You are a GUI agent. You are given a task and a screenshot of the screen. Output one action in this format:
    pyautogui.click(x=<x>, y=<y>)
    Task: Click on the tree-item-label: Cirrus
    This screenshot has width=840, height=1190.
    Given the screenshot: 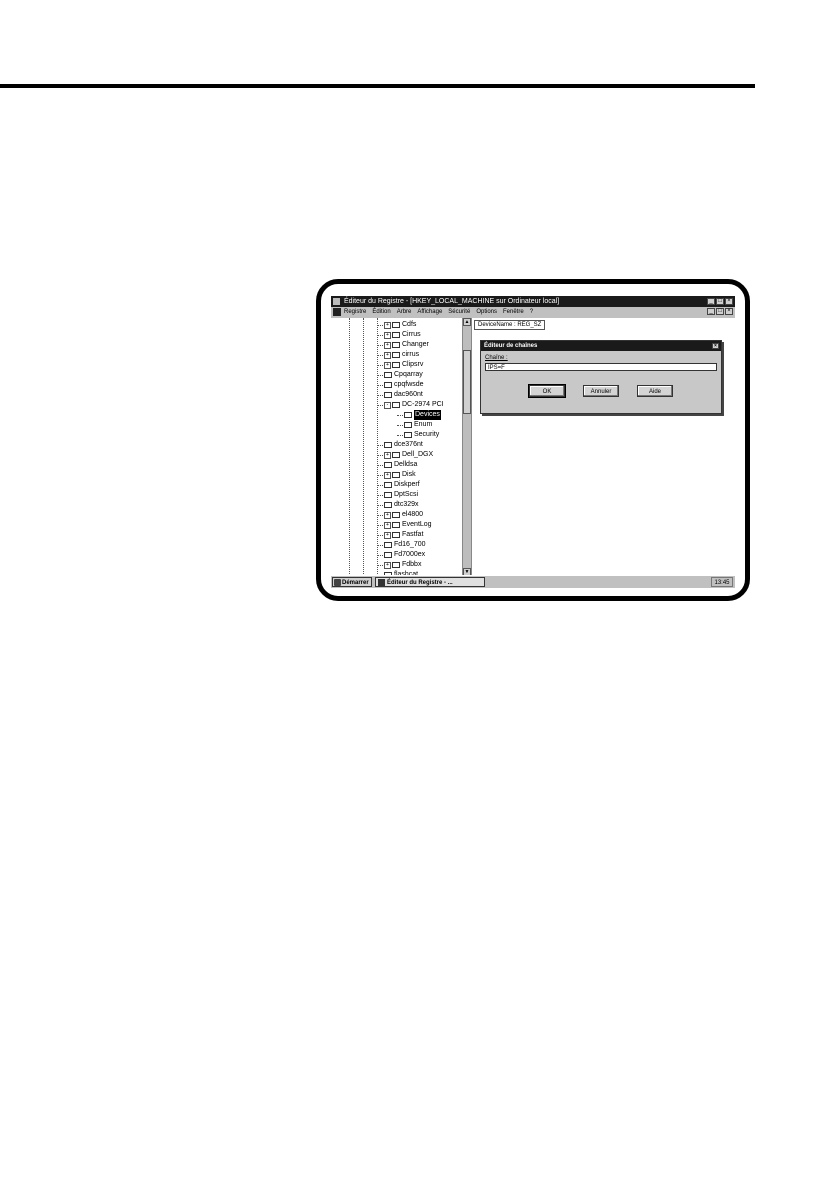 What is the action you would take?
    pyautogui.click(x=411, y=334)
    